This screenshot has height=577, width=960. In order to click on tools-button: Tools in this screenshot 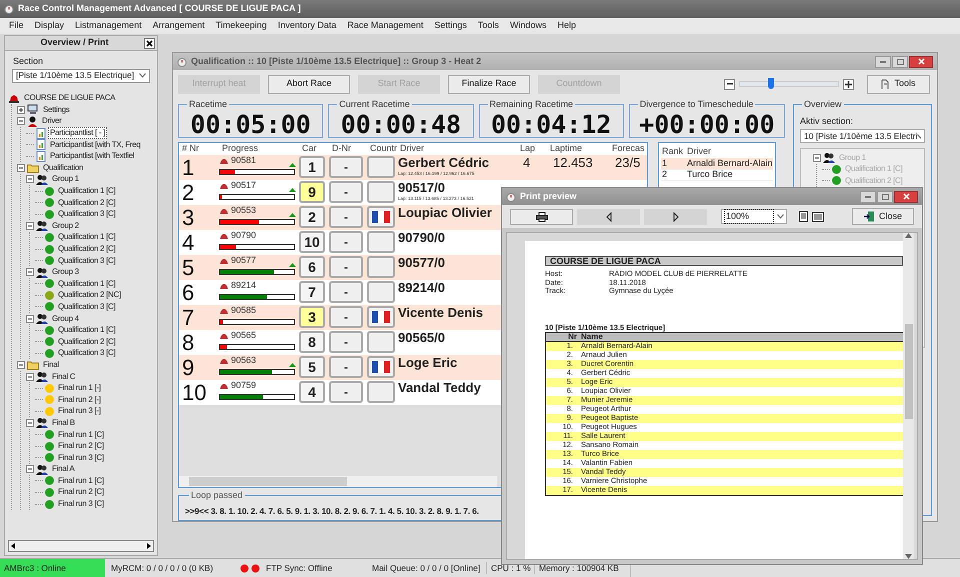, I will do `click(898, 84)`.